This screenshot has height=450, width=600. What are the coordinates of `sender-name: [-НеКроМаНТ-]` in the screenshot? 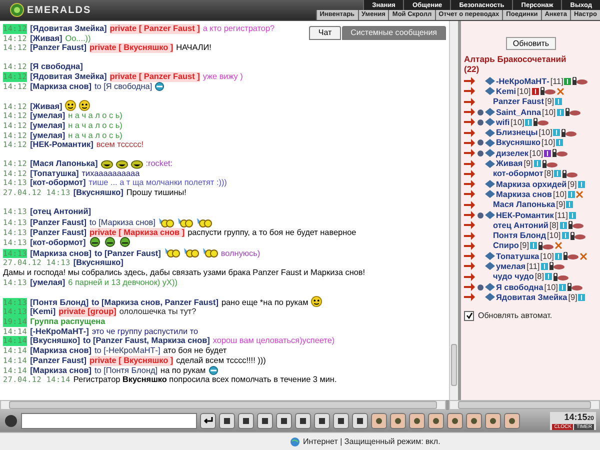 It's located at (59, 331).